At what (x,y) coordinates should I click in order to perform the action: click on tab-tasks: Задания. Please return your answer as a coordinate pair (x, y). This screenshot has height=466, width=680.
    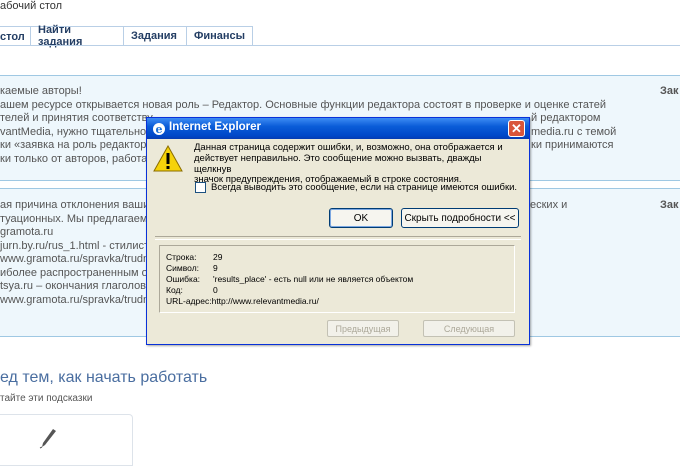
    Looking at the image, I should click on (155, 36).